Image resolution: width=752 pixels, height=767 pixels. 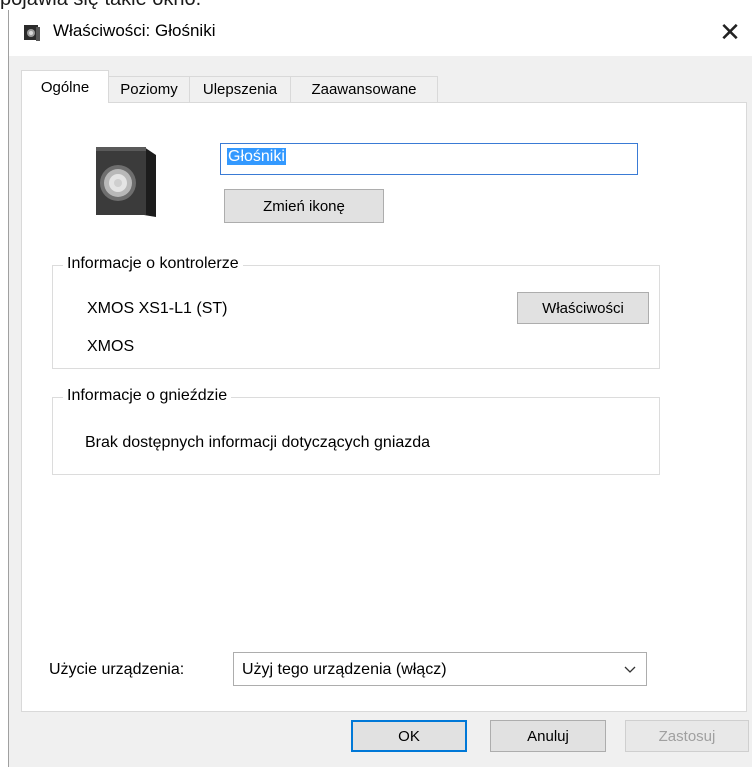 What do you see at coordinates (153, 264) in the screenshot?
I see `controller-group-label: Informacje o kontrolerze` at bounding box center [153, 264].